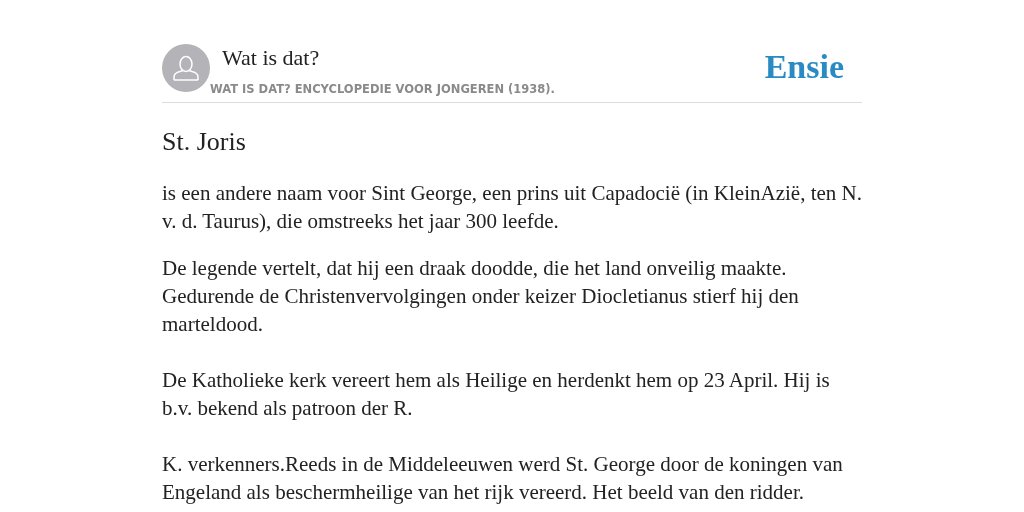 The image size is (1024, 512). What do you see at coordinates (204, 142) in the screenshot?
I see `article-title: St. Joris` at bounding box center [204, 142].